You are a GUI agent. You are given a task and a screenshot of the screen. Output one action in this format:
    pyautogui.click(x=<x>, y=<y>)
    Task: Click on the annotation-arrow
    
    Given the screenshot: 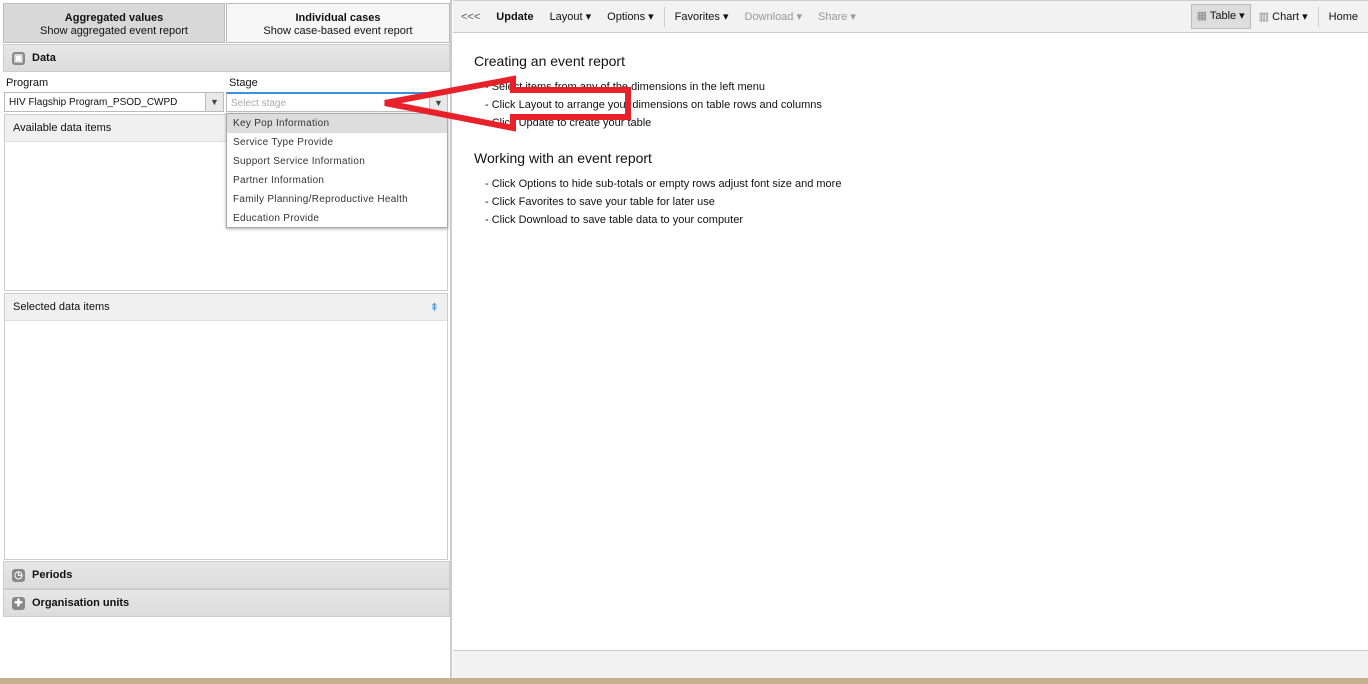 What is the action you would take?
    pyautogui.click(x=507, y=103)
    